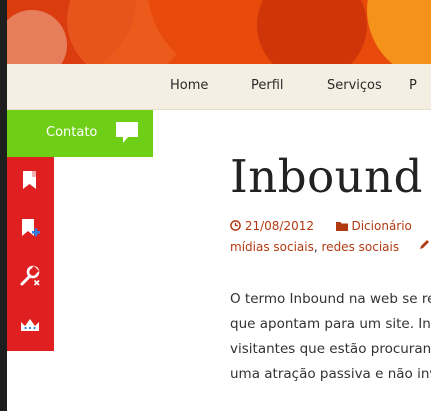 This screenshot has height=411, width=431. I want to click on nav-item-next: P, so click(413, 85).